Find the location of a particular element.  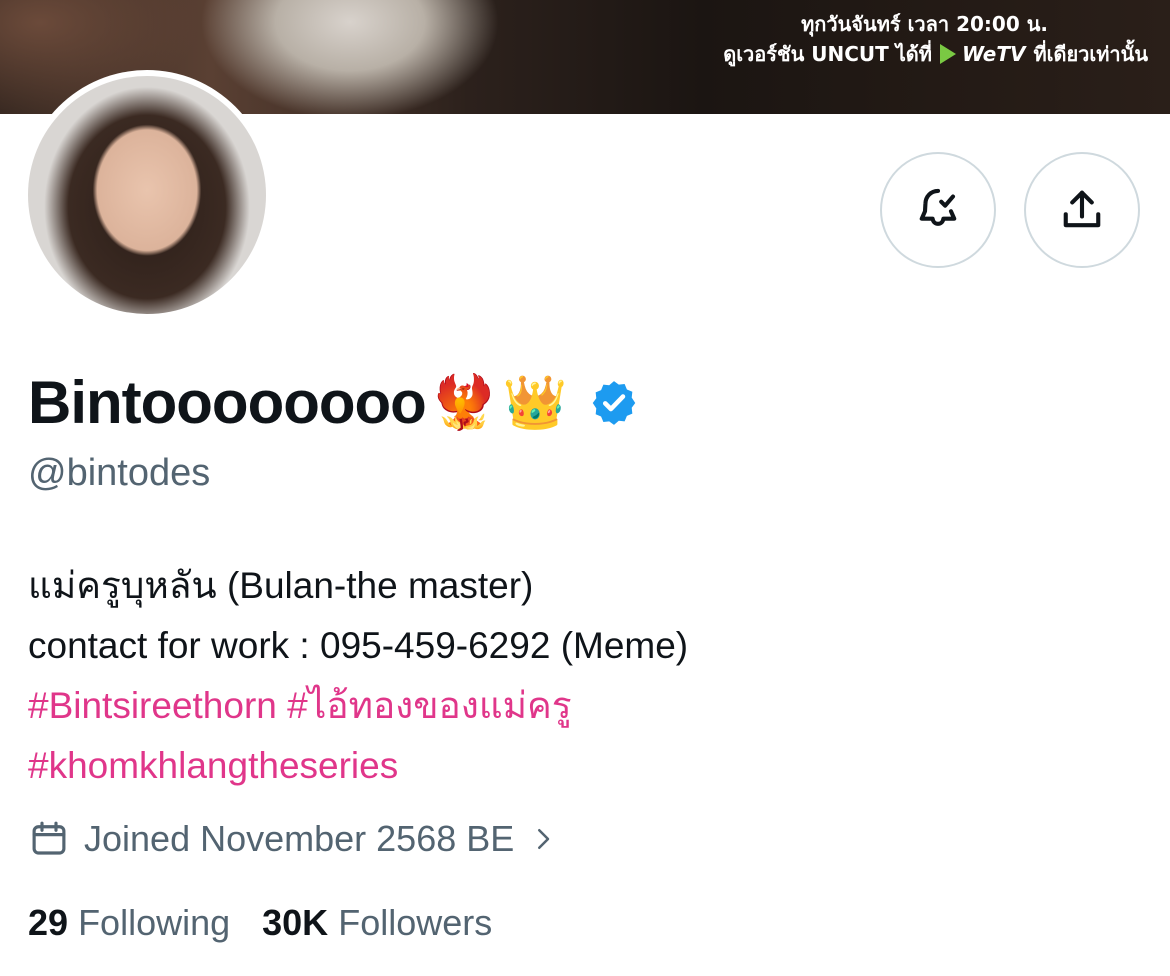

banner-uncut-prefix: ดูเวอร์ชัน UNCUT ได้ที่ is located at coordinates (827, 54).